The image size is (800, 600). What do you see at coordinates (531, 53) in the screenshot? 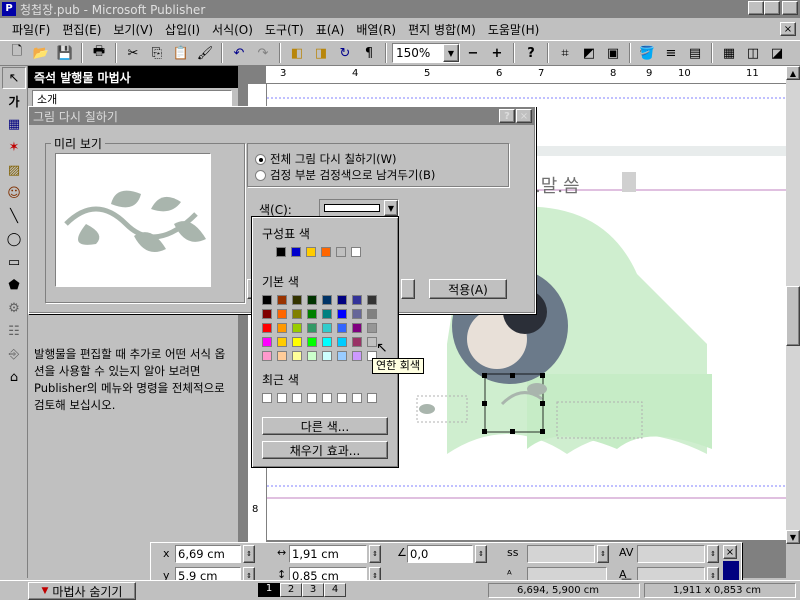
I see `help-icon: ?` at bounding box center [531, 53].